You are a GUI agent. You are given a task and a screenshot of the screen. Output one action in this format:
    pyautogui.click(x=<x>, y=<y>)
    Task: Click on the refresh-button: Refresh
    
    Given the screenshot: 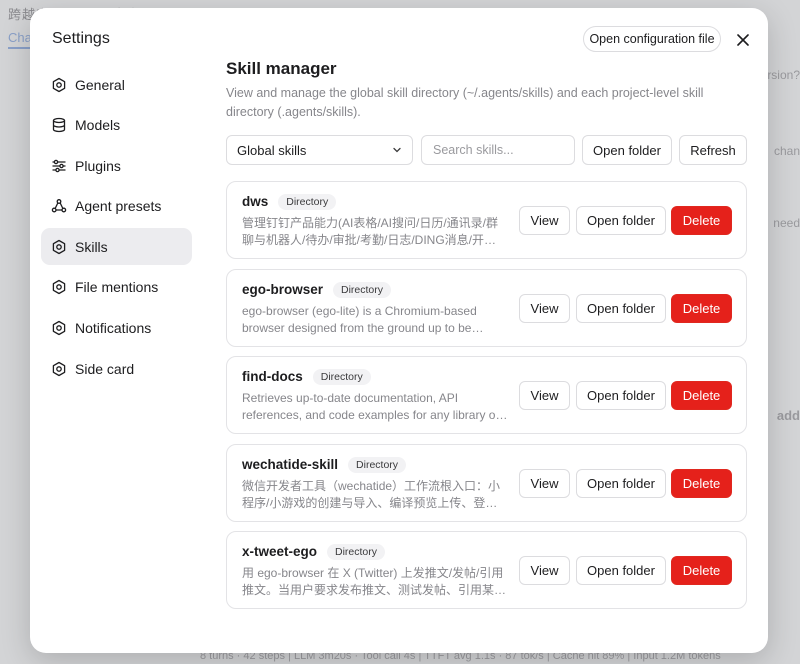 What is the action you would take?
    pyautogui.click(x=713, y=150)
    